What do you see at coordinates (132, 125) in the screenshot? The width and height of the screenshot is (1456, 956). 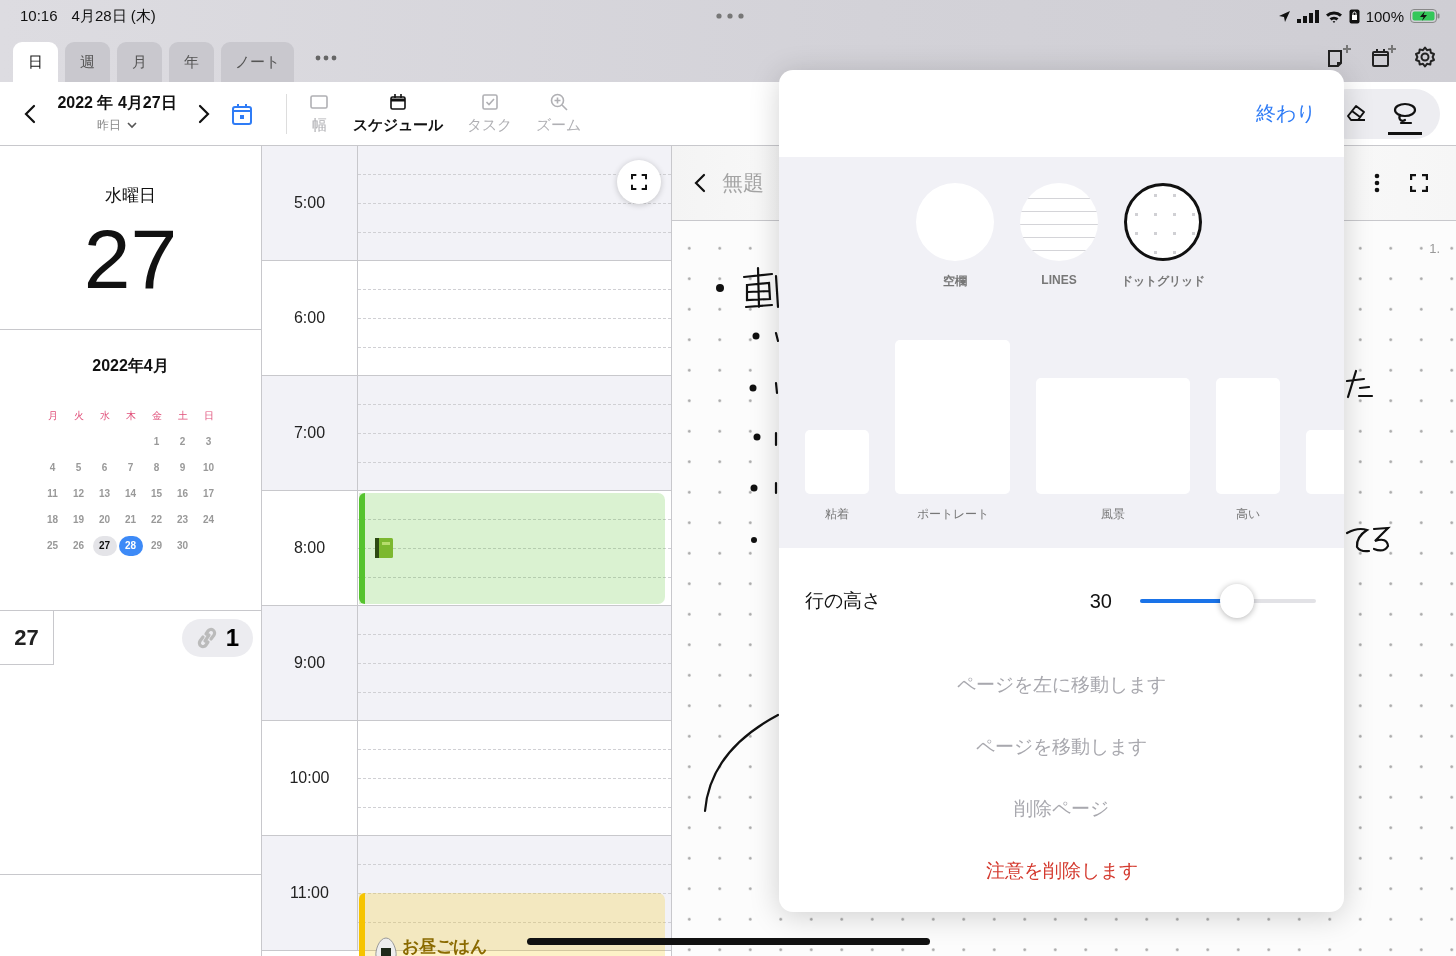 I see `chevron-down-icon` at bounding box center [132, 125].